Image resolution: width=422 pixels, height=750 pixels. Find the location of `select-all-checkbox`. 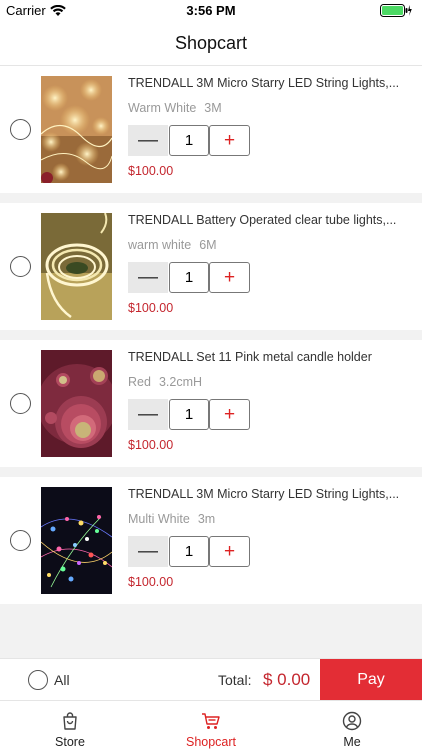

select-all-checkbox is located at coordinates (38, 680).